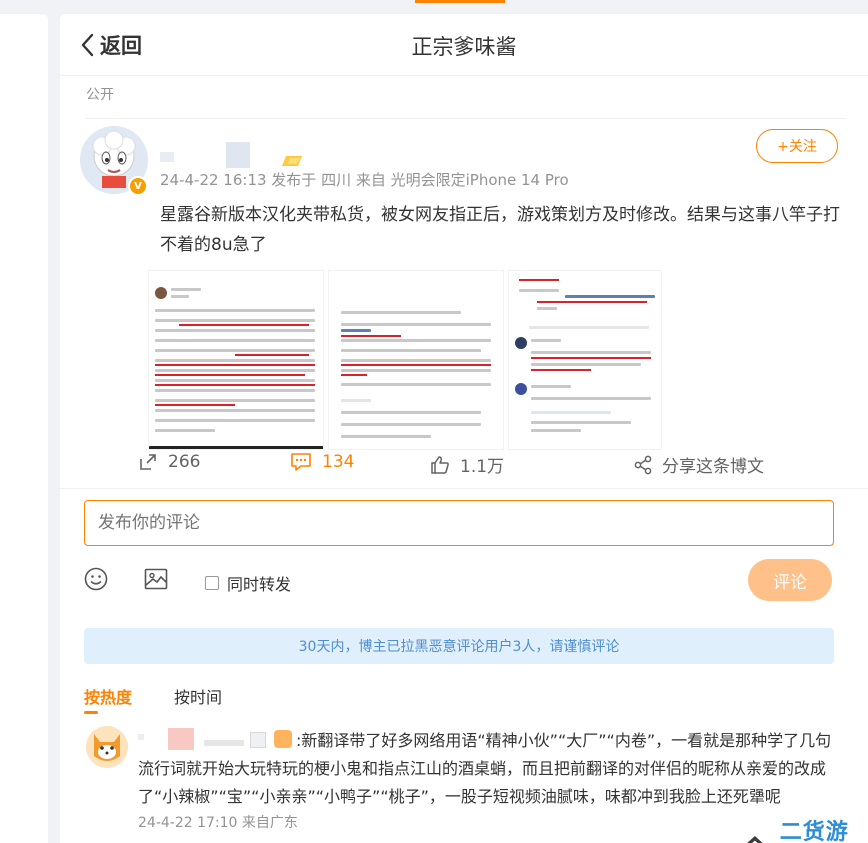  Describe the element at coordinates (156, 579) in the screenshot. I see `image-icon` at that location.